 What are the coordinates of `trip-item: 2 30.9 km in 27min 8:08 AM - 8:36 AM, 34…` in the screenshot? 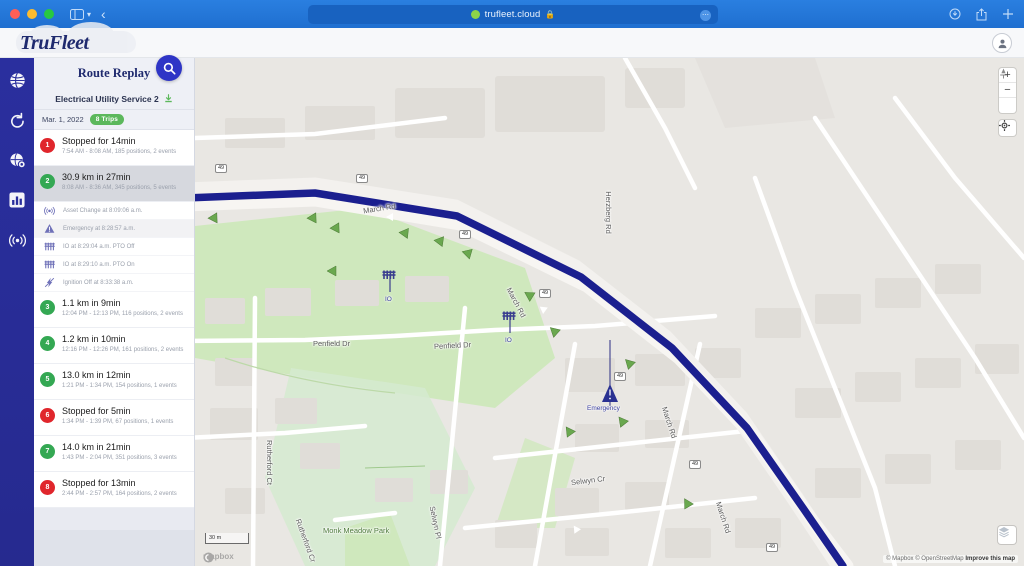 It's located at (114, 184).